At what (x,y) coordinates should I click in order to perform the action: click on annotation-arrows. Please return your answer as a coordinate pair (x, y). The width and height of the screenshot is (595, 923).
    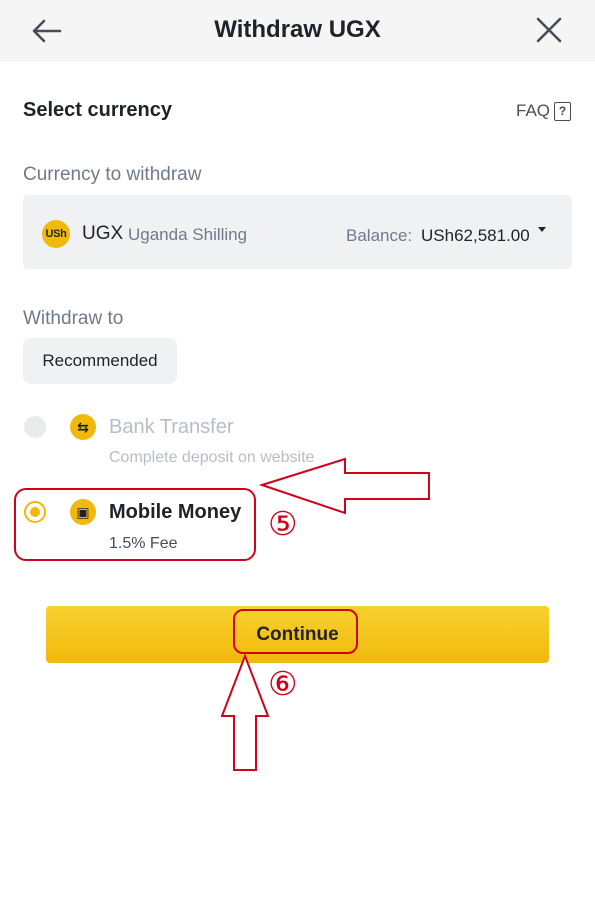
    Looking at the image, I should click on (325, 614).